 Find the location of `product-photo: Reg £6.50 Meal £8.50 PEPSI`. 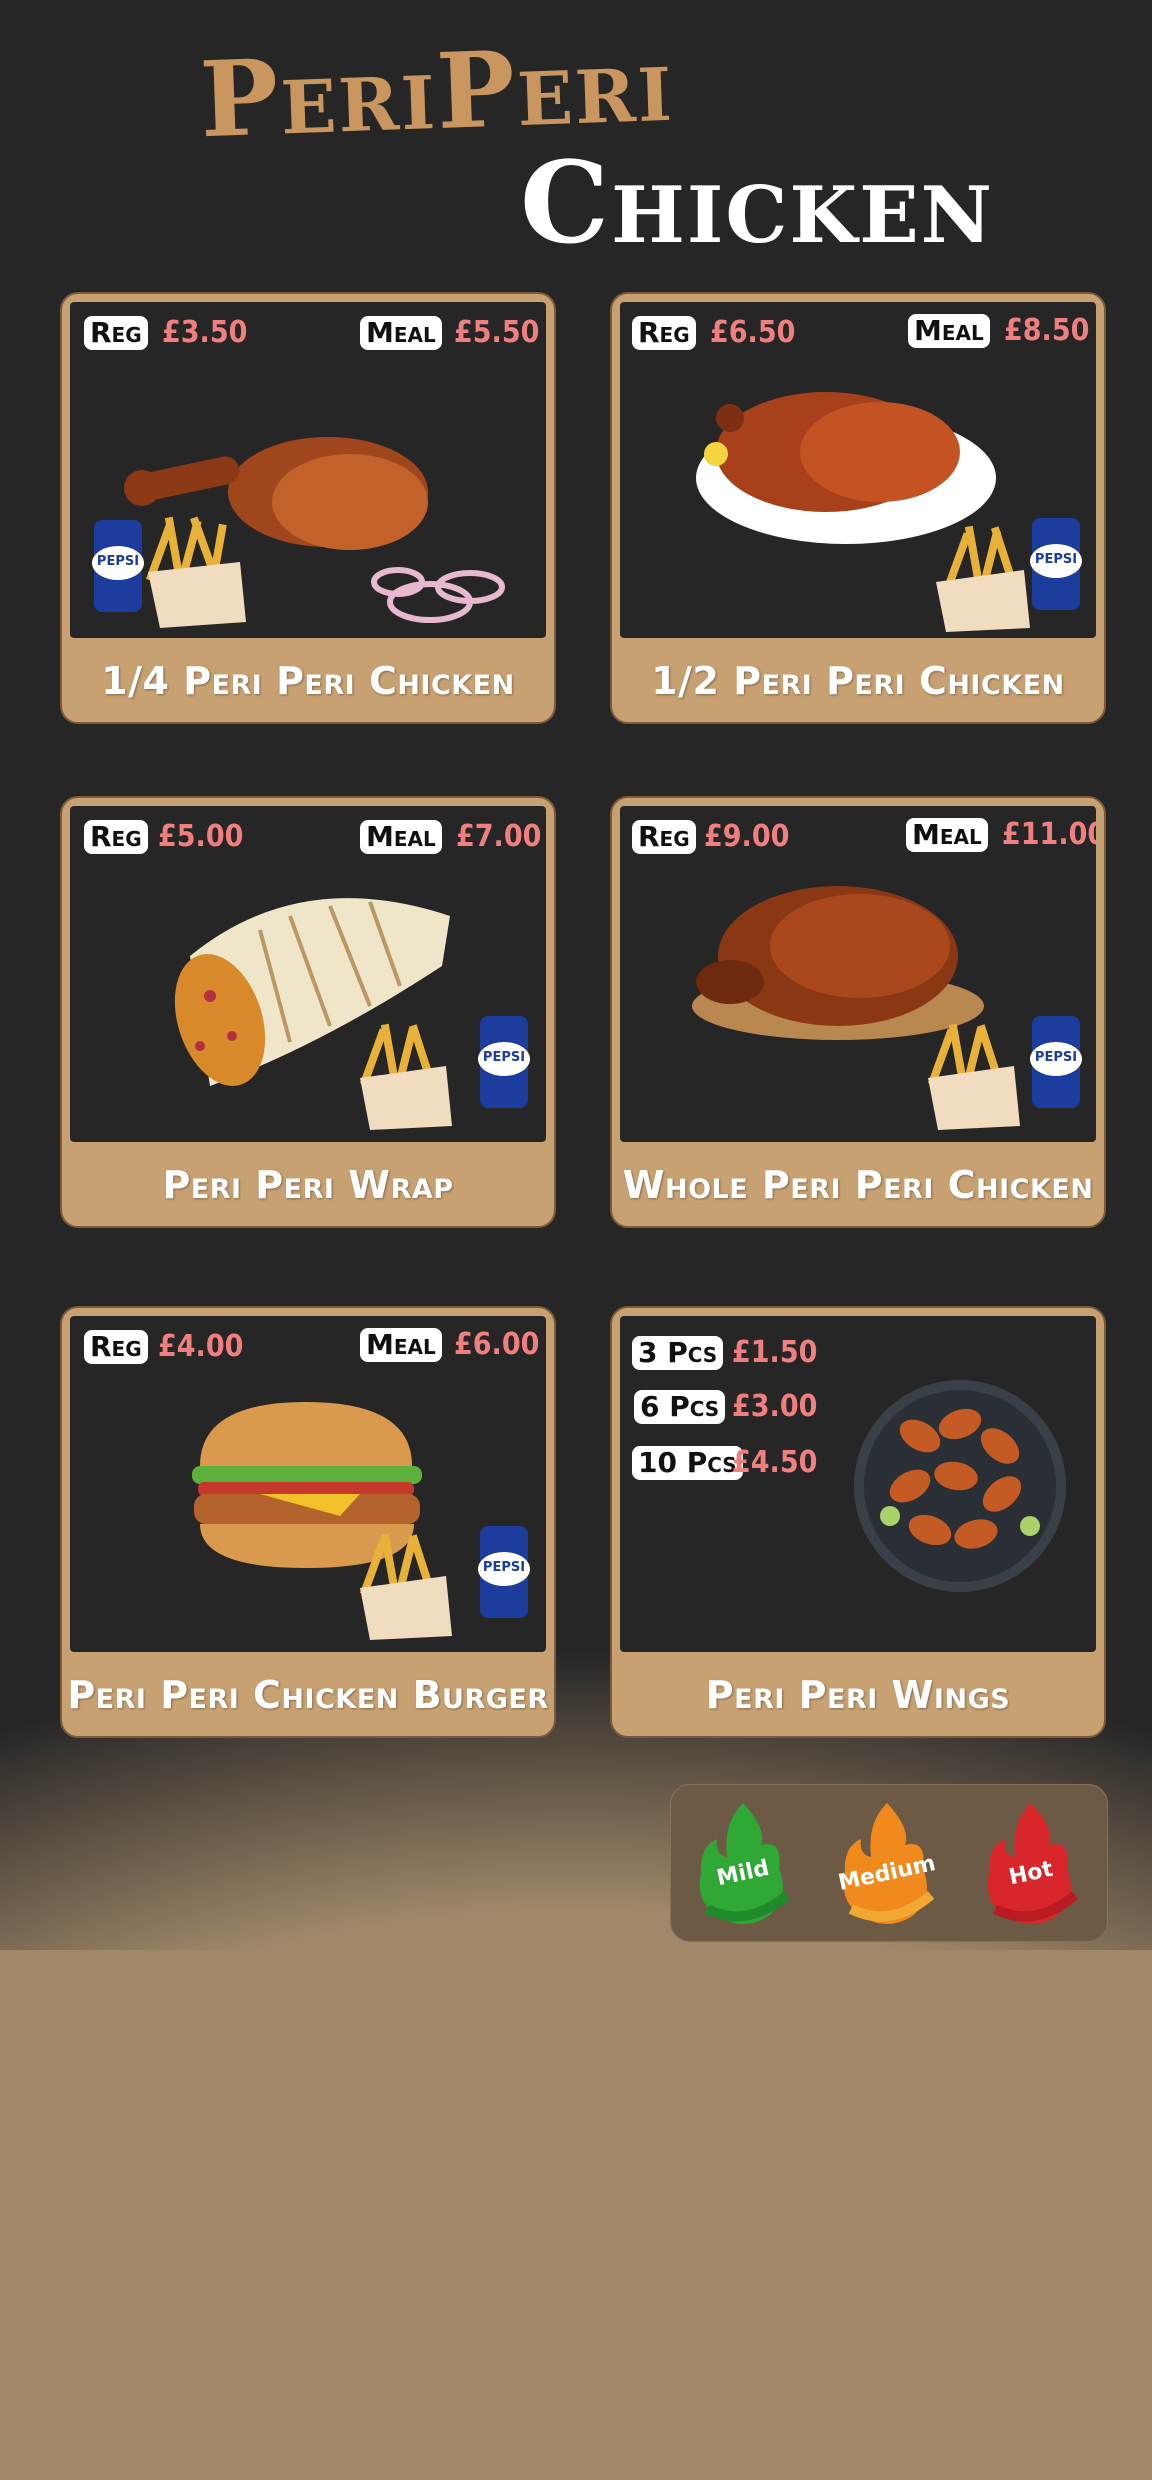

product-photo: Reg £6.50 Meal £8.50 PEPSI is located at coordinates (858, 470).